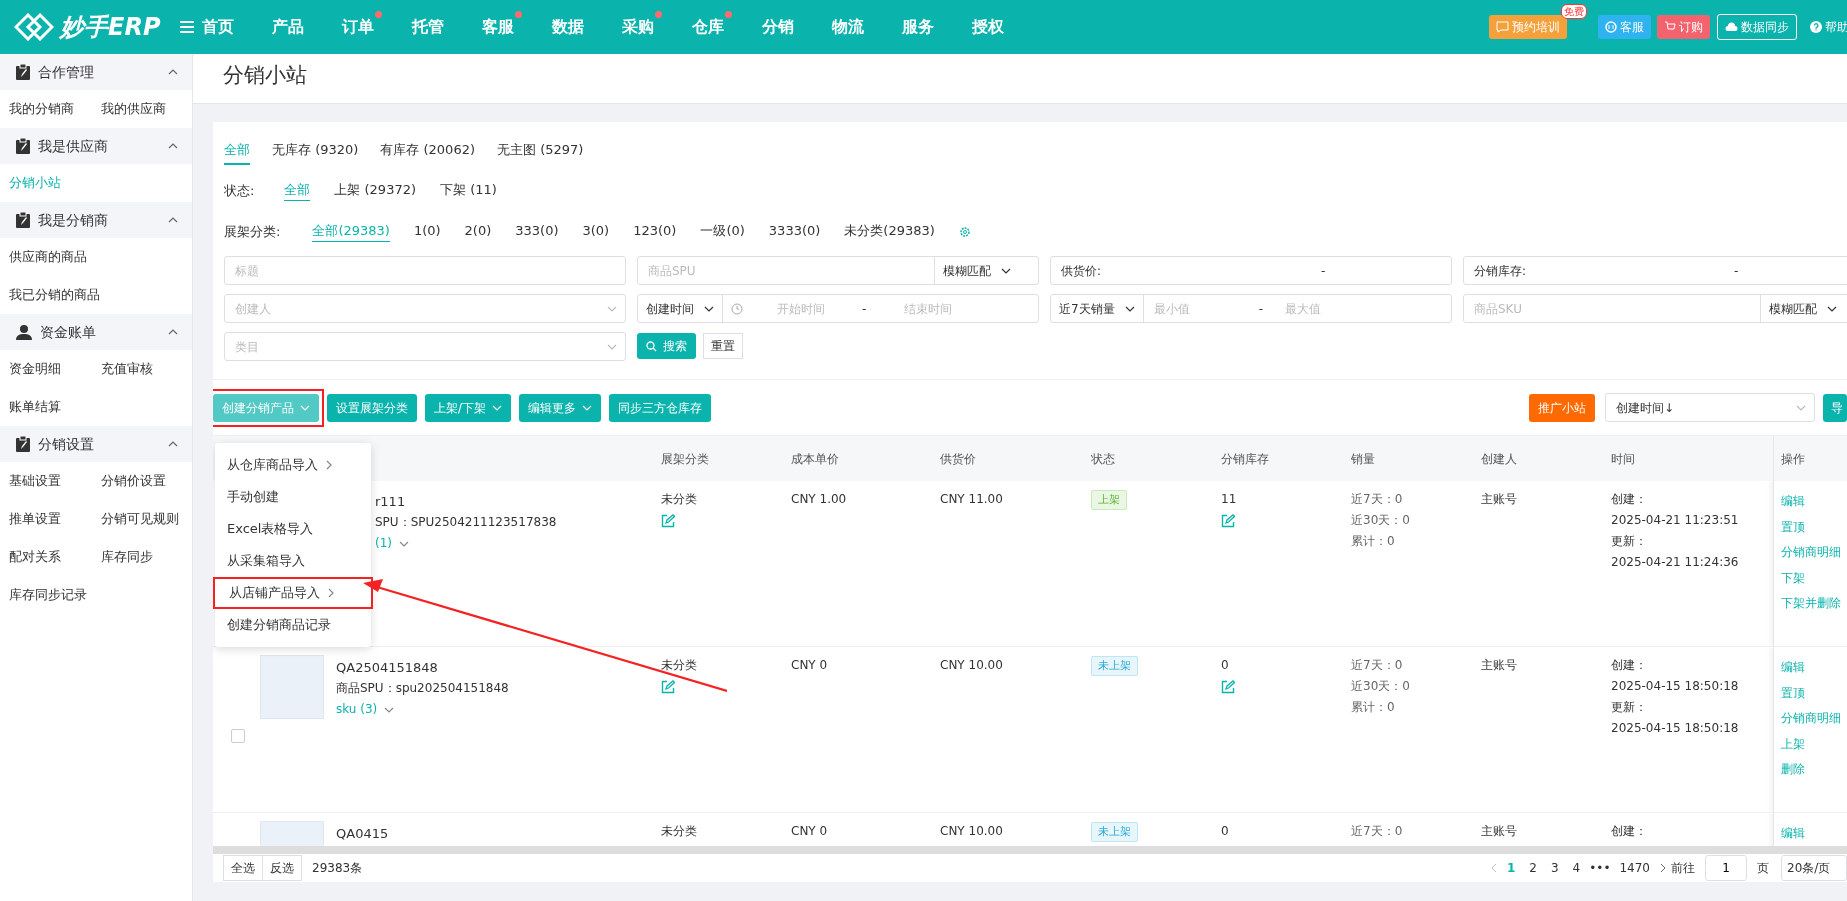 The height and width of the screenshot is (901, 1847). Describe the element at coordinates (23, 72) in the screenshot. I see `clipboard-icon` at that location.